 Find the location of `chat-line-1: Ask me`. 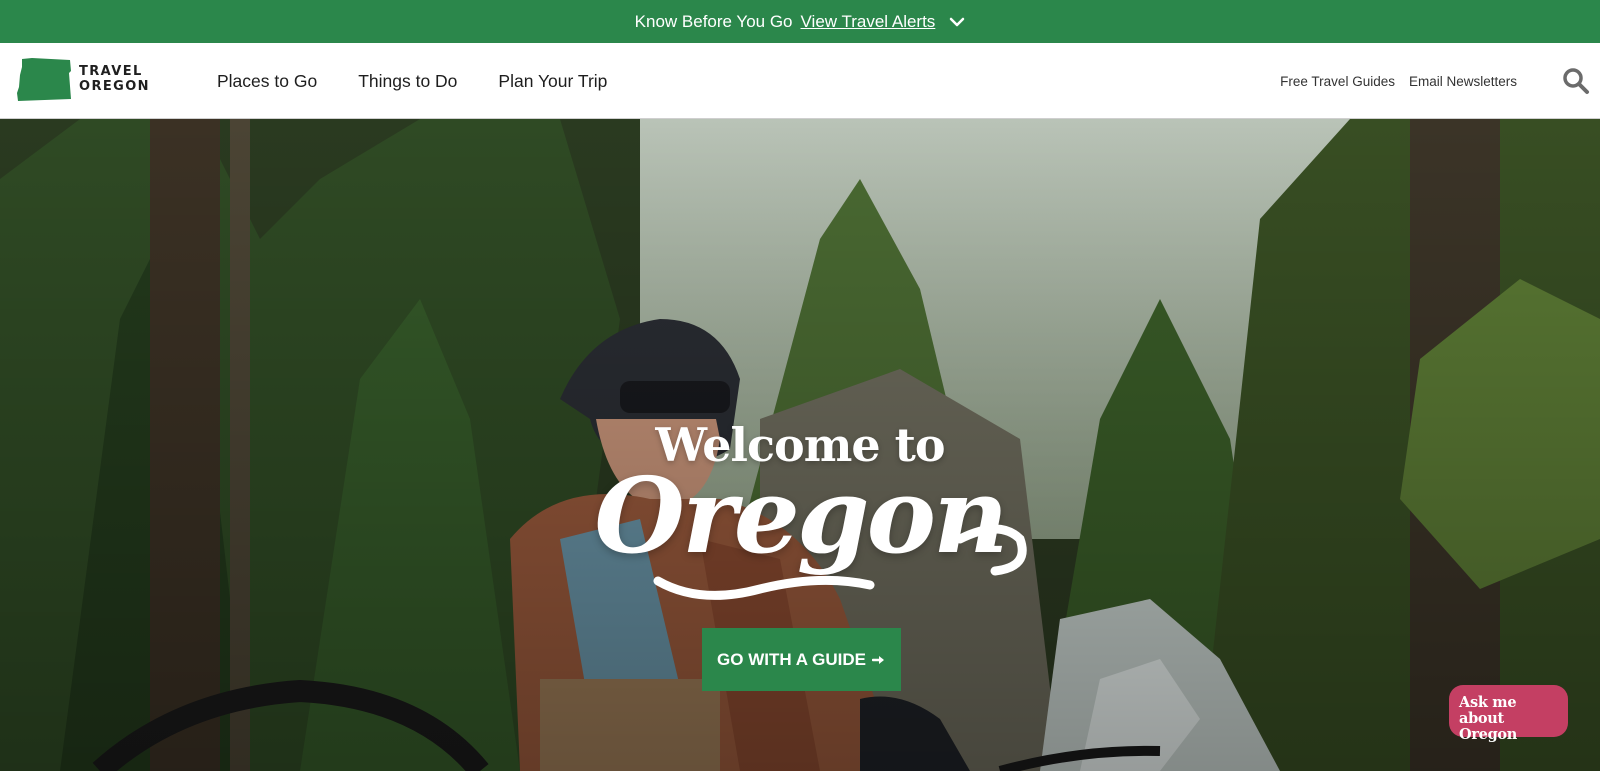

chat-line-1: Ask me is located at coordinates (1488, 702).